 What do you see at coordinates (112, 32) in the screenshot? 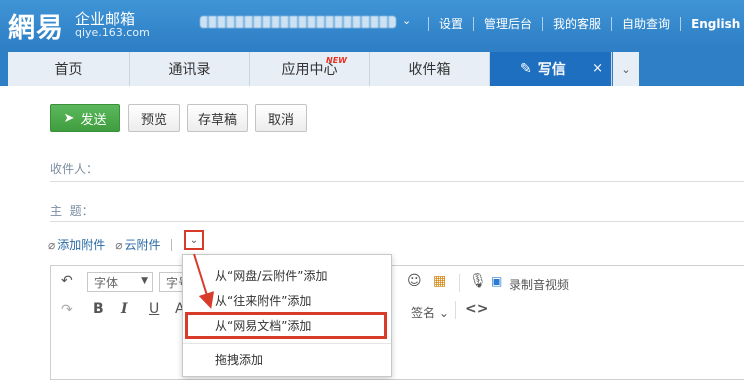
I see `logo-domain: qiye.163.com` at bounding box center [112, 32].